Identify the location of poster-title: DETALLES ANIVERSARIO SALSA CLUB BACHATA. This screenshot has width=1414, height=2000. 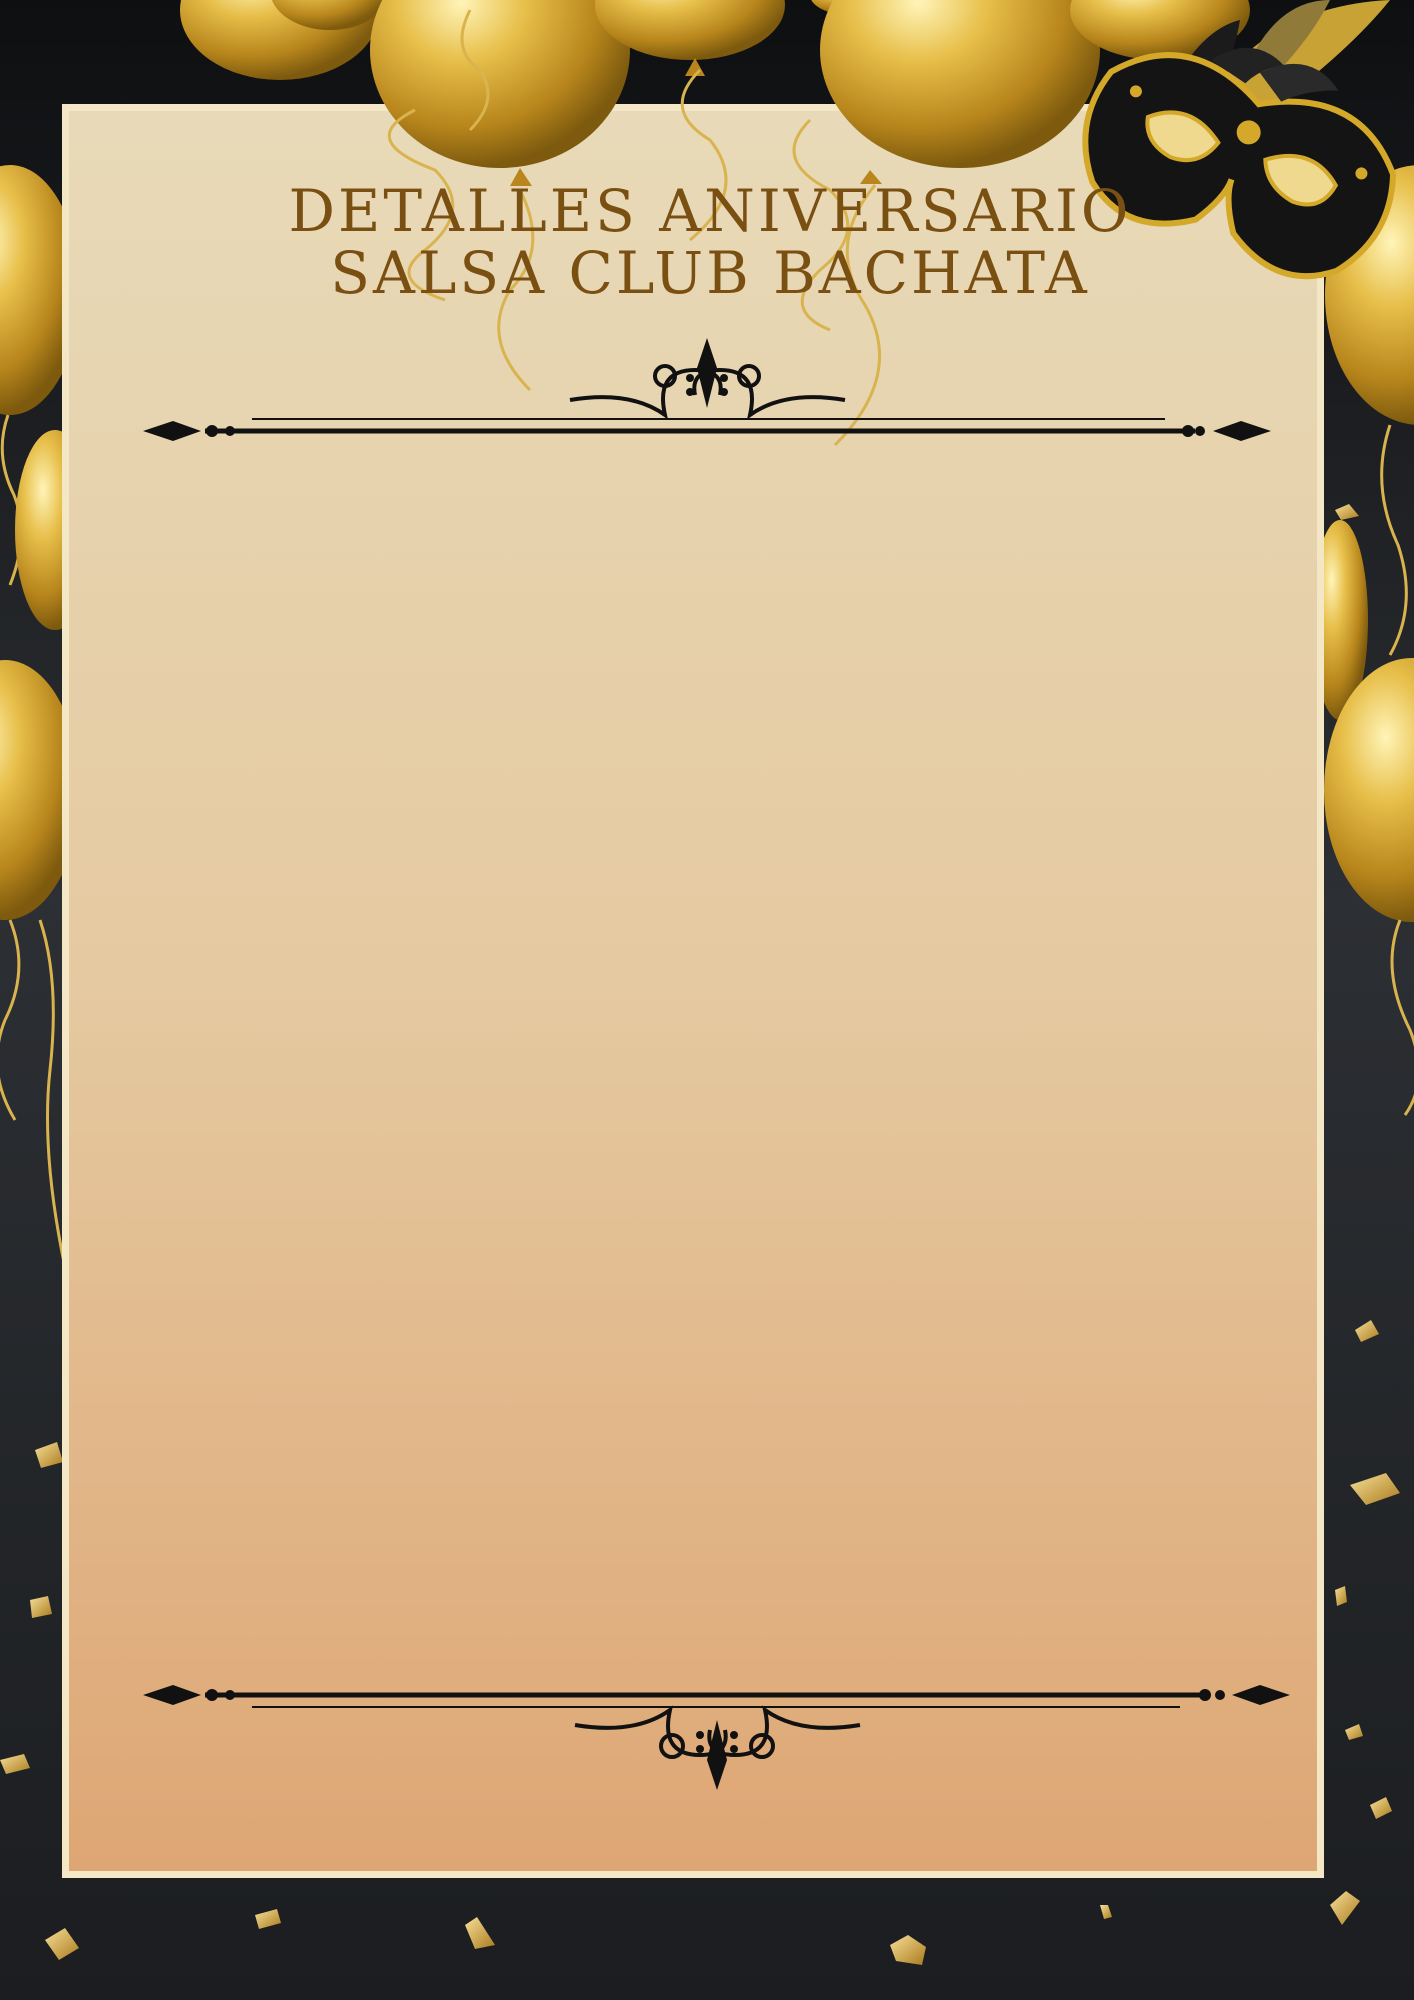
(710, 242).